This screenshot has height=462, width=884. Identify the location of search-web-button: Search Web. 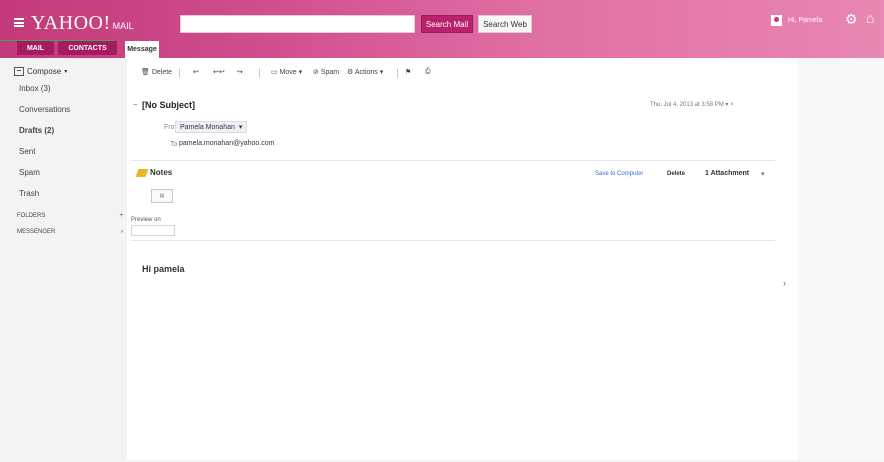
(505, 24).